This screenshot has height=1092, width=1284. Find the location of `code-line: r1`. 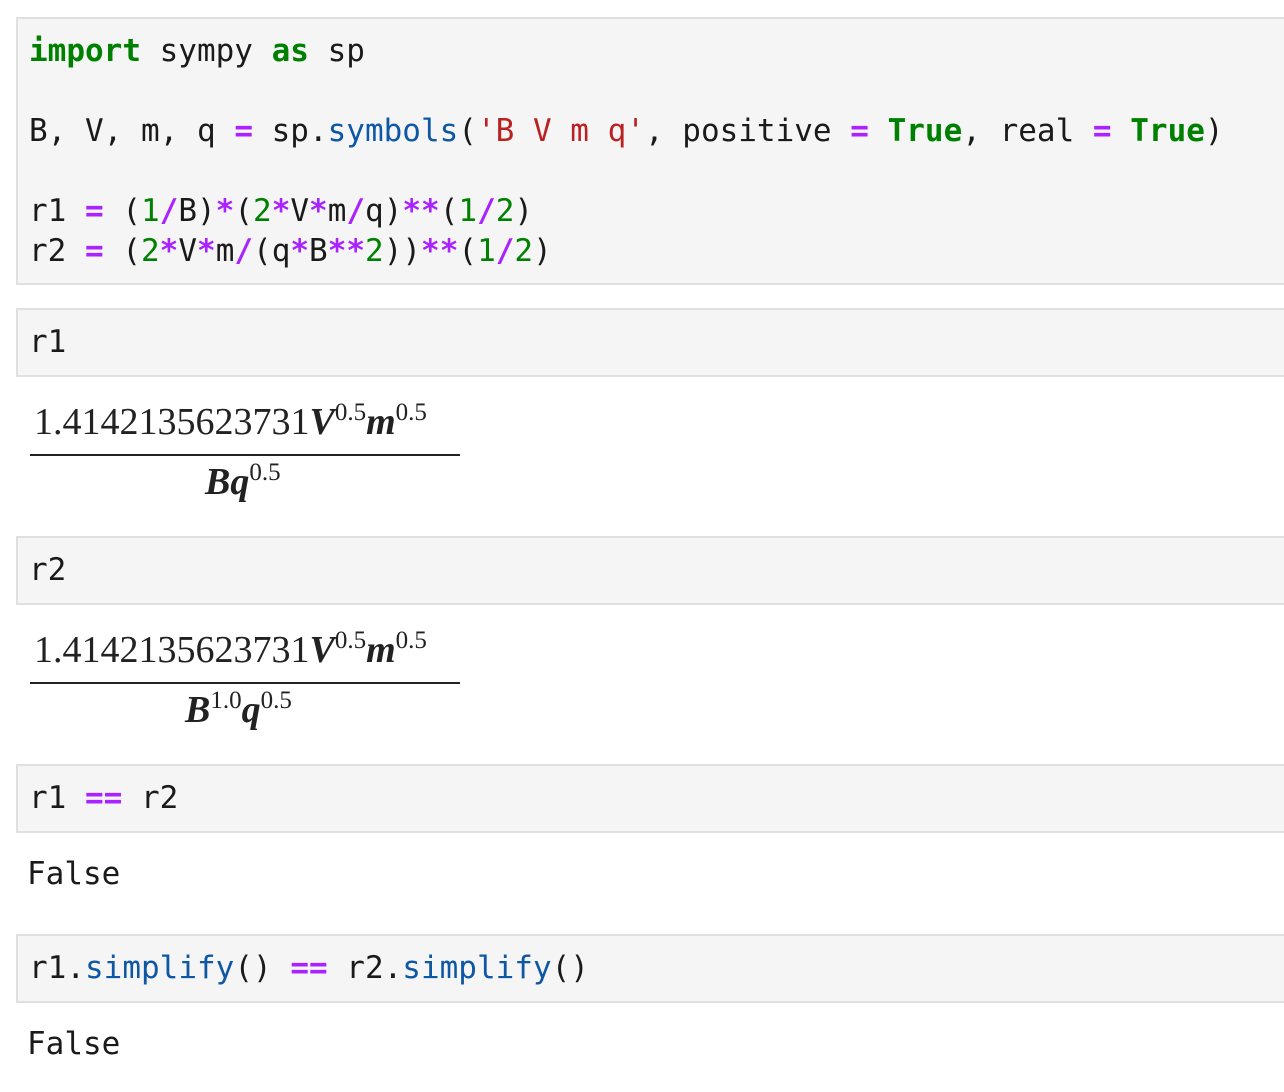

code-line: r1 is located at coordinates (48, 342).